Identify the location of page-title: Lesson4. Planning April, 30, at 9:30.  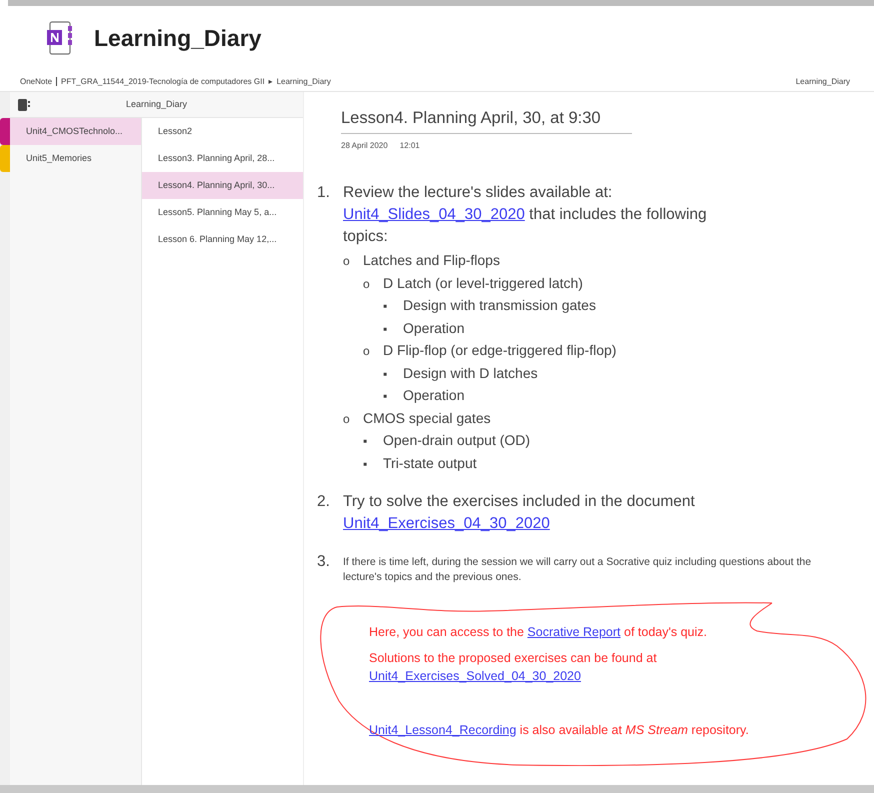
(471, 118).